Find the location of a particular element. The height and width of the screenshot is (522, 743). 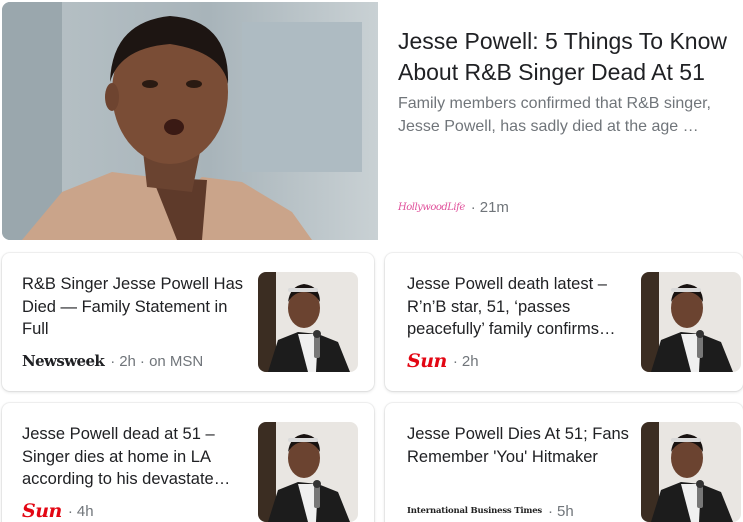

timestamp: 4h is located at coordinates (85, 511).